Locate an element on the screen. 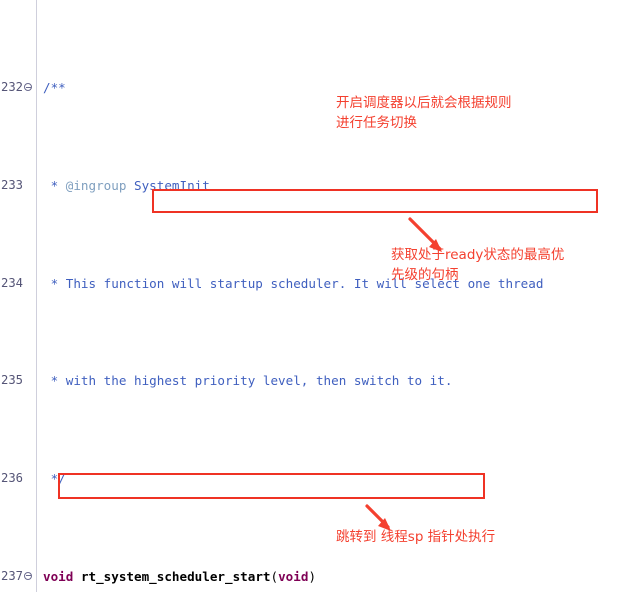 The width and height of the screenshot is (617, 592). line-number: 235 is located at coordinates (12, 381).